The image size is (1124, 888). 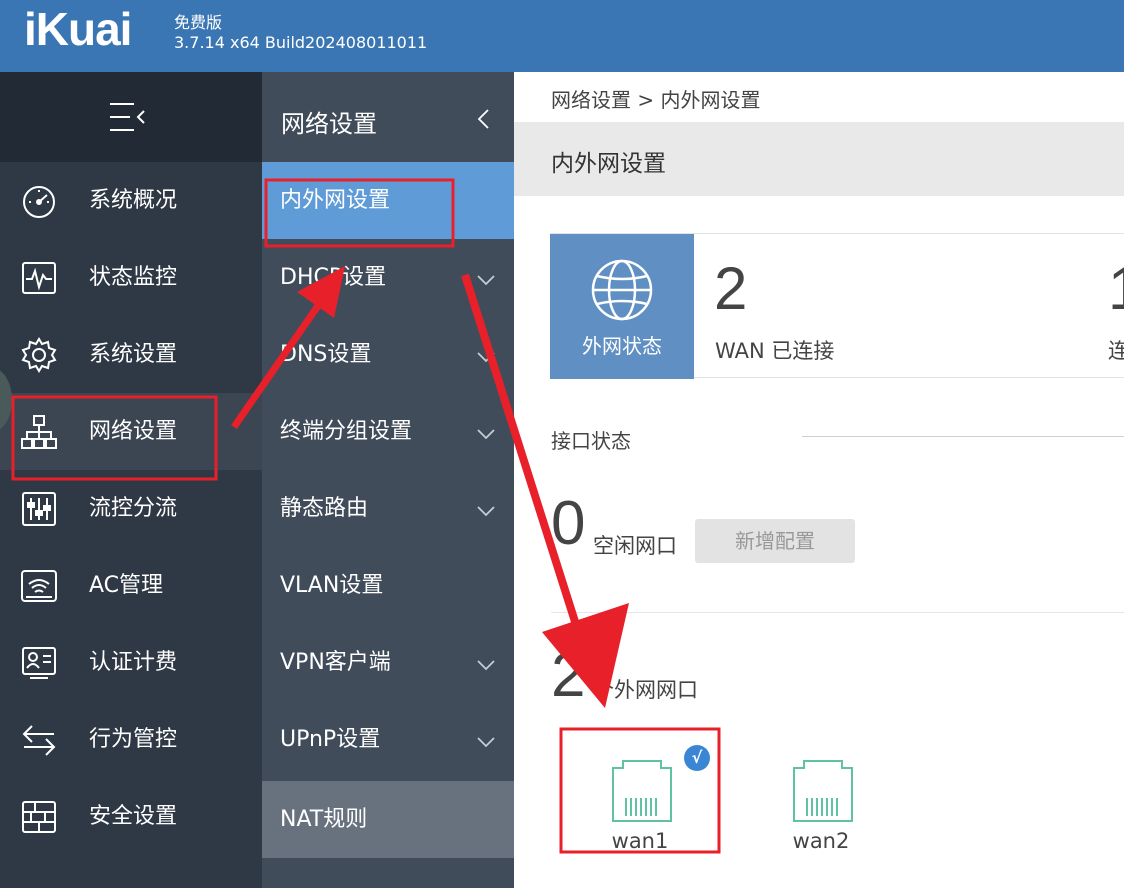 What do you see at coordinates (346, 431) in the screenshot?
I see `submenu-item-label: 终端分组设置` at bounding box center [346, 431].